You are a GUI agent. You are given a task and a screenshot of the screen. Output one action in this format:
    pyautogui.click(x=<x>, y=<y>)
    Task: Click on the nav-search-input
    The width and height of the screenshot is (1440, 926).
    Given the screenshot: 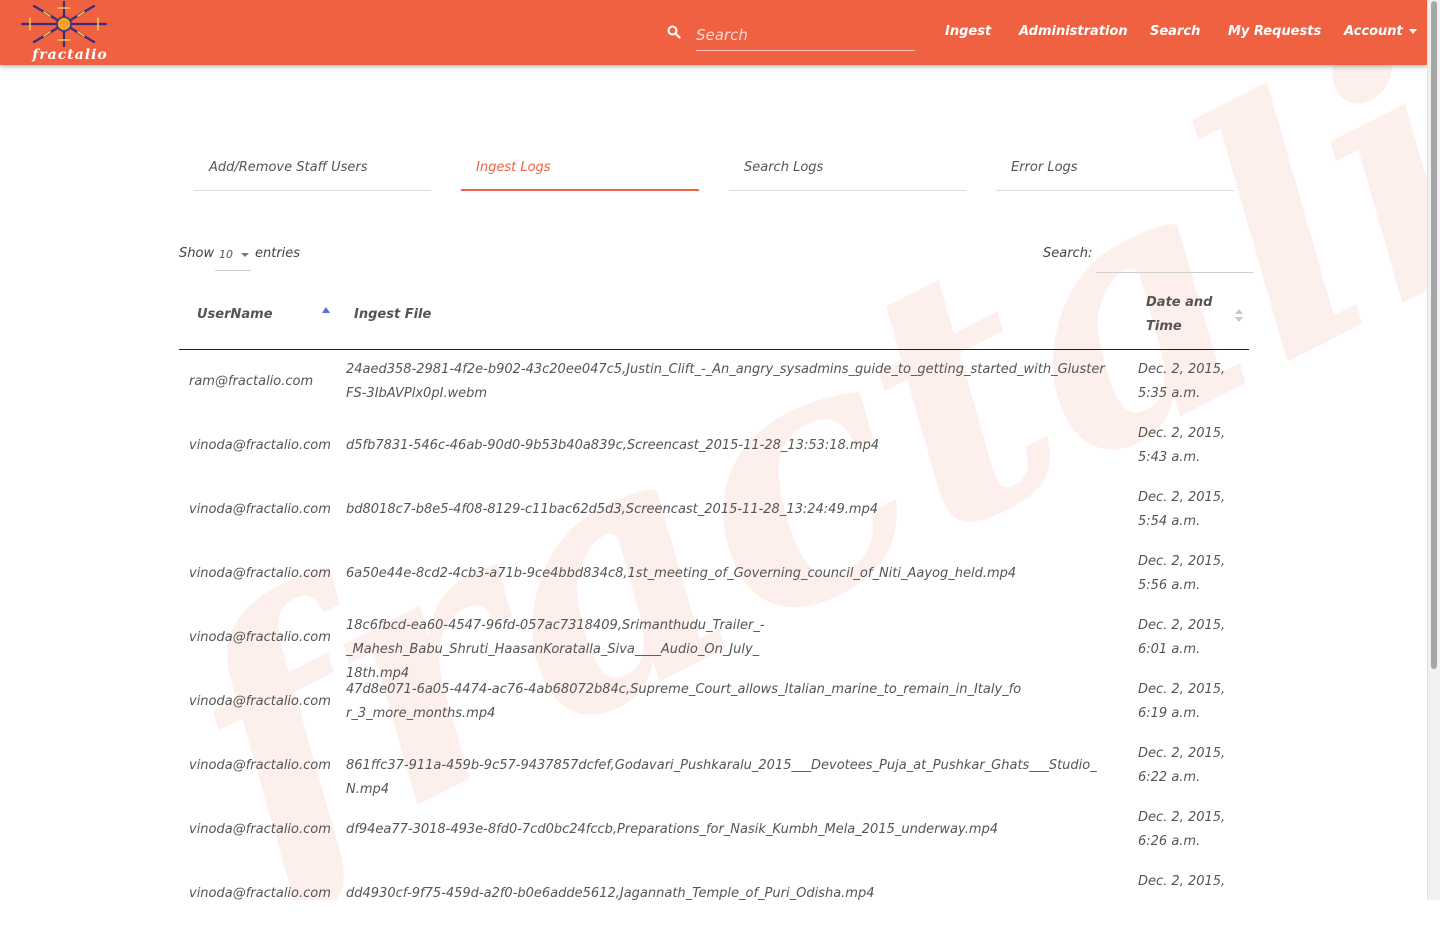 What is the action you would take?
    pyautogui.click(x=805, y=35)
    